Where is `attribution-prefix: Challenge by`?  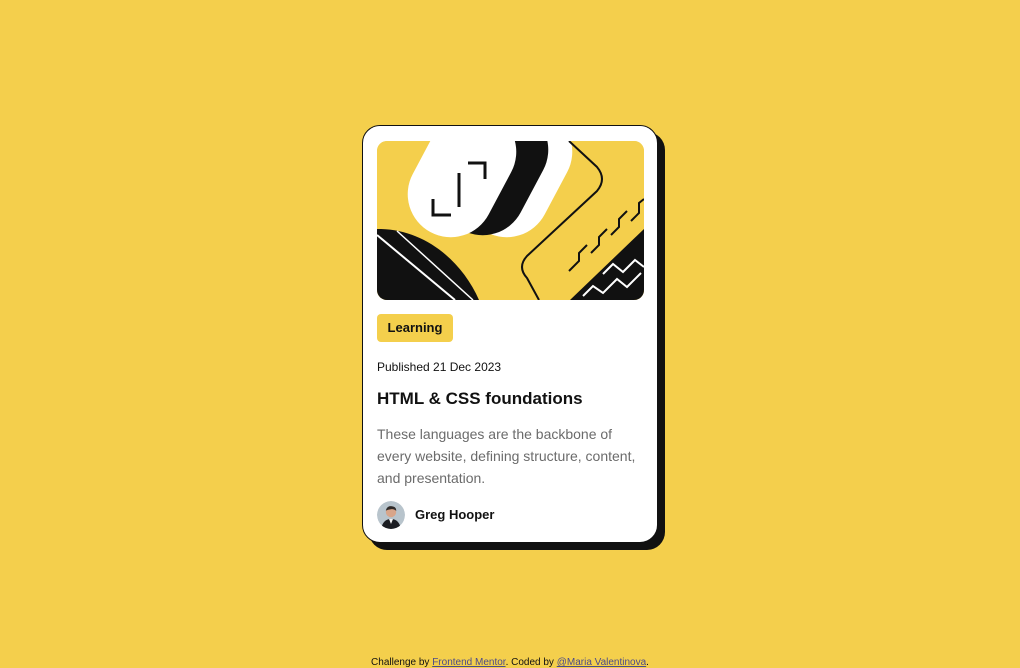
attribution-prefix: Challenge by is located at coordinates (402, 662).